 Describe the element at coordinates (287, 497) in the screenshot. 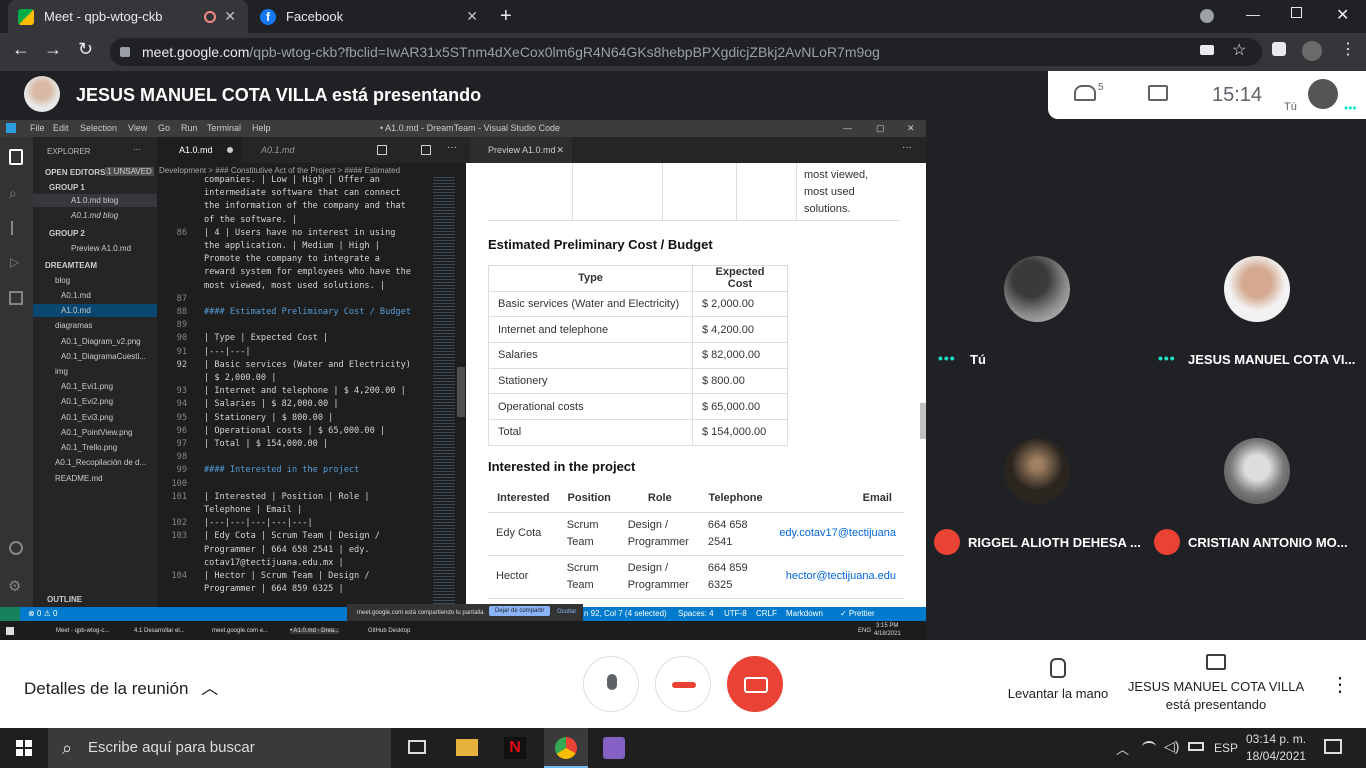

I see `code-line: | Interested | Position | Role |` at that location.